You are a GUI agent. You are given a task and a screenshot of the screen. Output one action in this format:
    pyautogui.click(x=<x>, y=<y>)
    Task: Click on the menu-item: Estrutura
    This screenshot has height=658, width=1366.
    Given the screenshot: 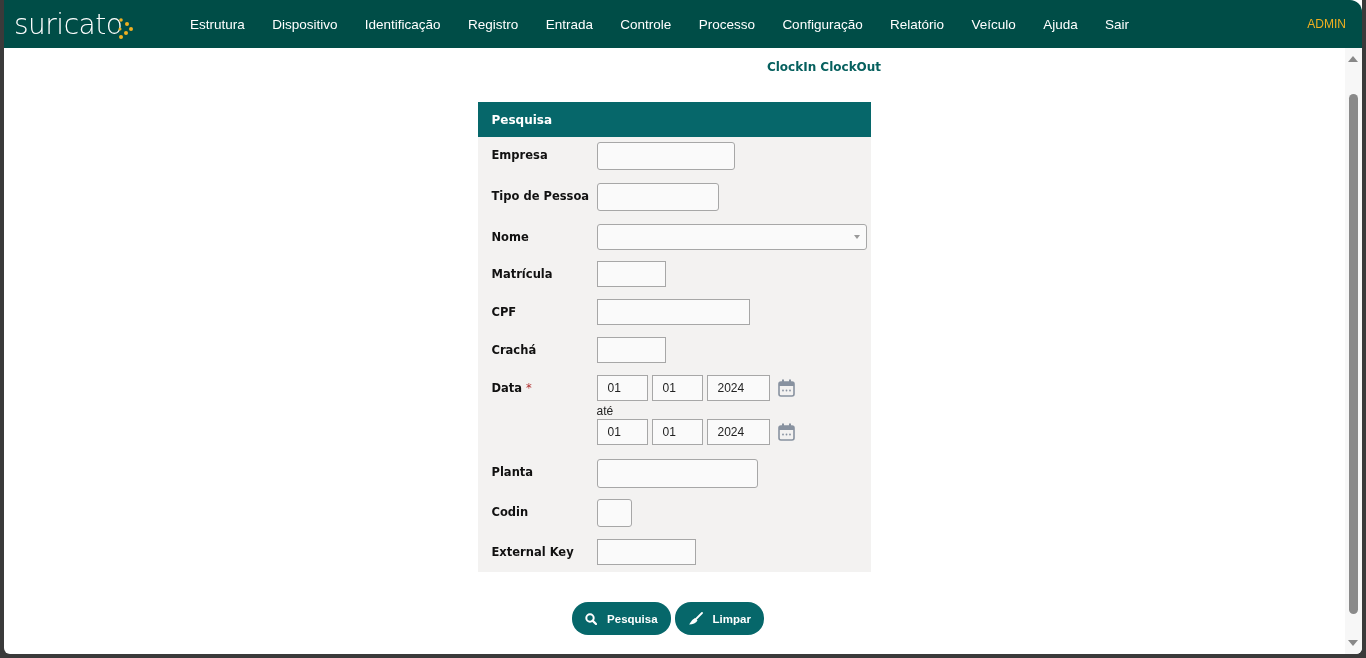 What is the action you would take?
    pyautogui.click(x=217, y=24)
    